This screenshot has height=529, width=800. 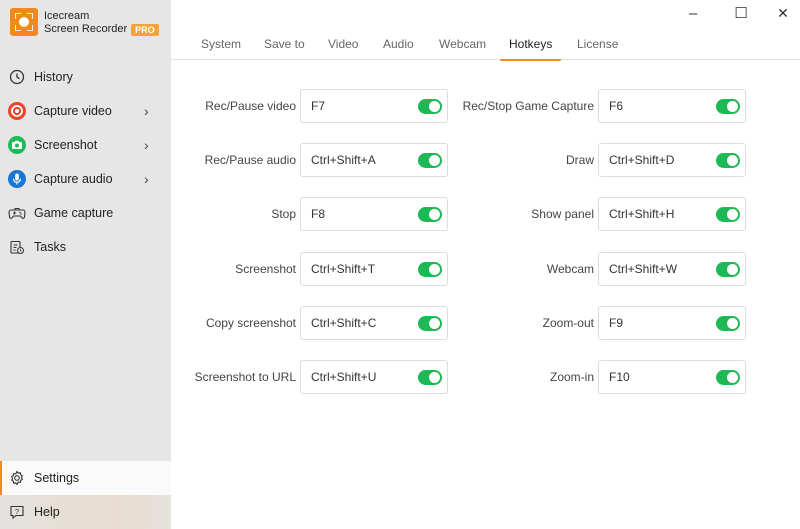 I want to click on hotkey-input-screenshot: Ctrl+Shift+T, so click(x=374, y=269).